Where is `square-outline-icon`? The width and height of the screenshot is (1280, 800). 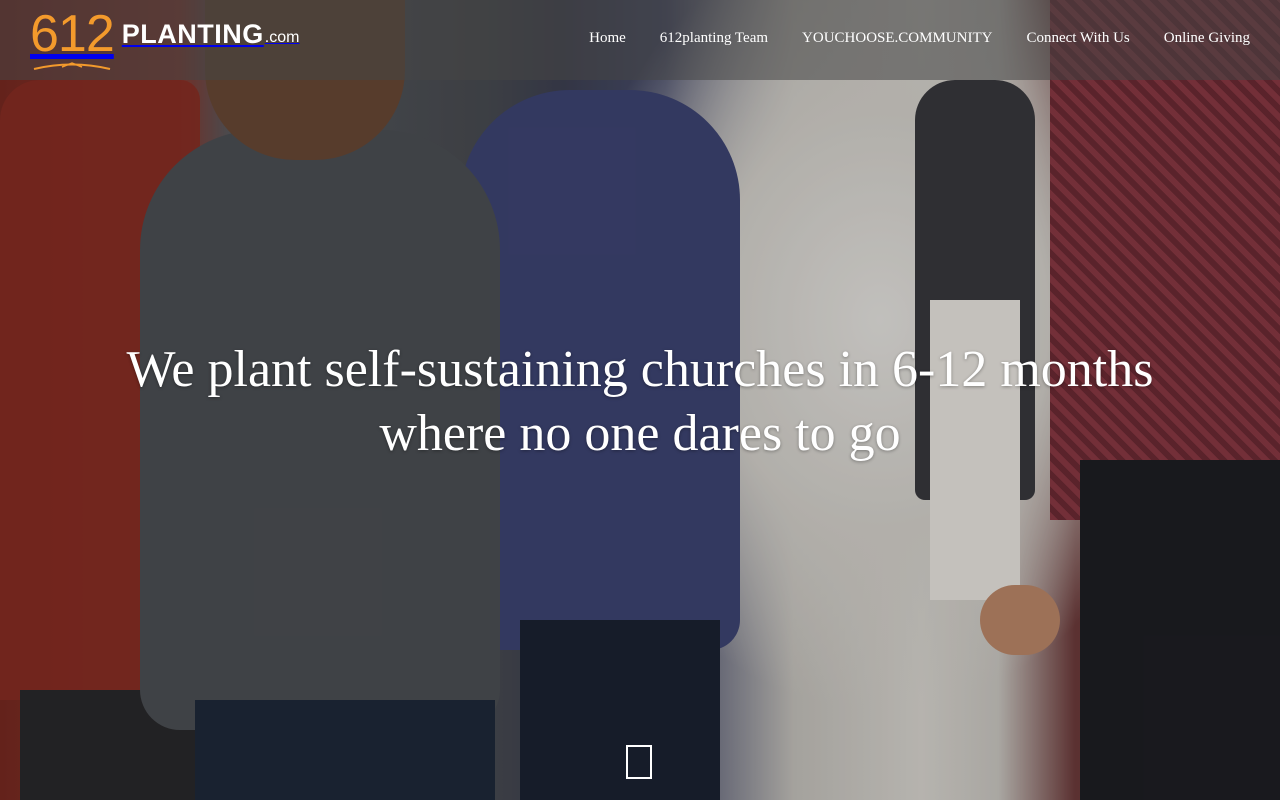 square-outline-icon is located at coordinates (639, 762).